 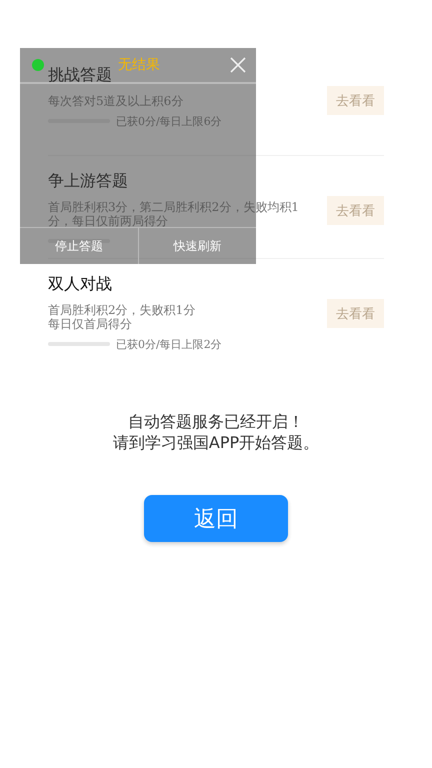 I want to click on panel-button: 快速刷新, so click(x=197, y=246).